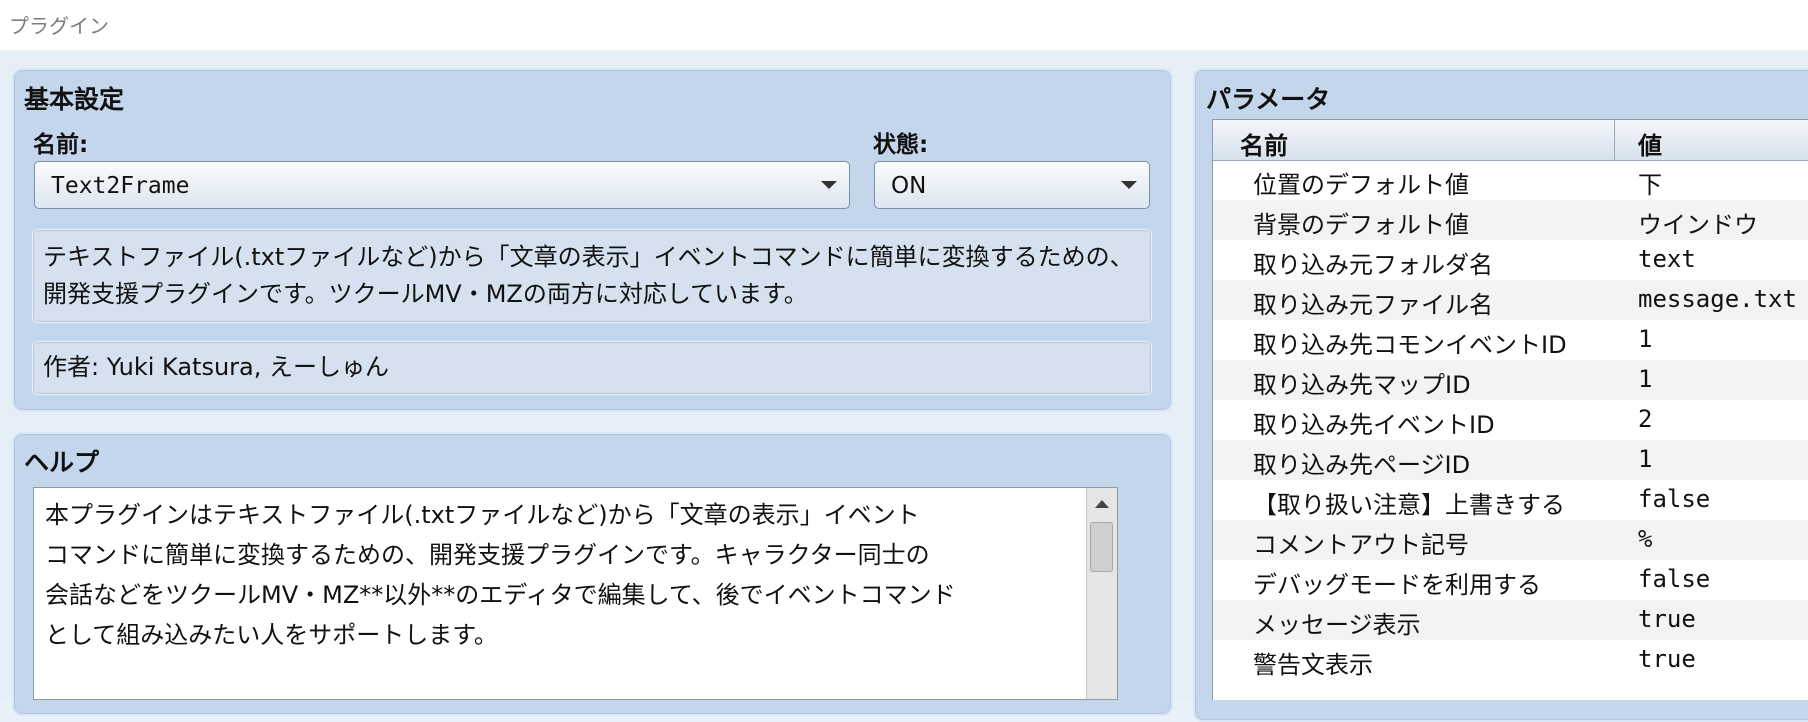 The height and width of the screenshot is (722, 1808). I want to click on param-value: 2, so click(1645, 419).